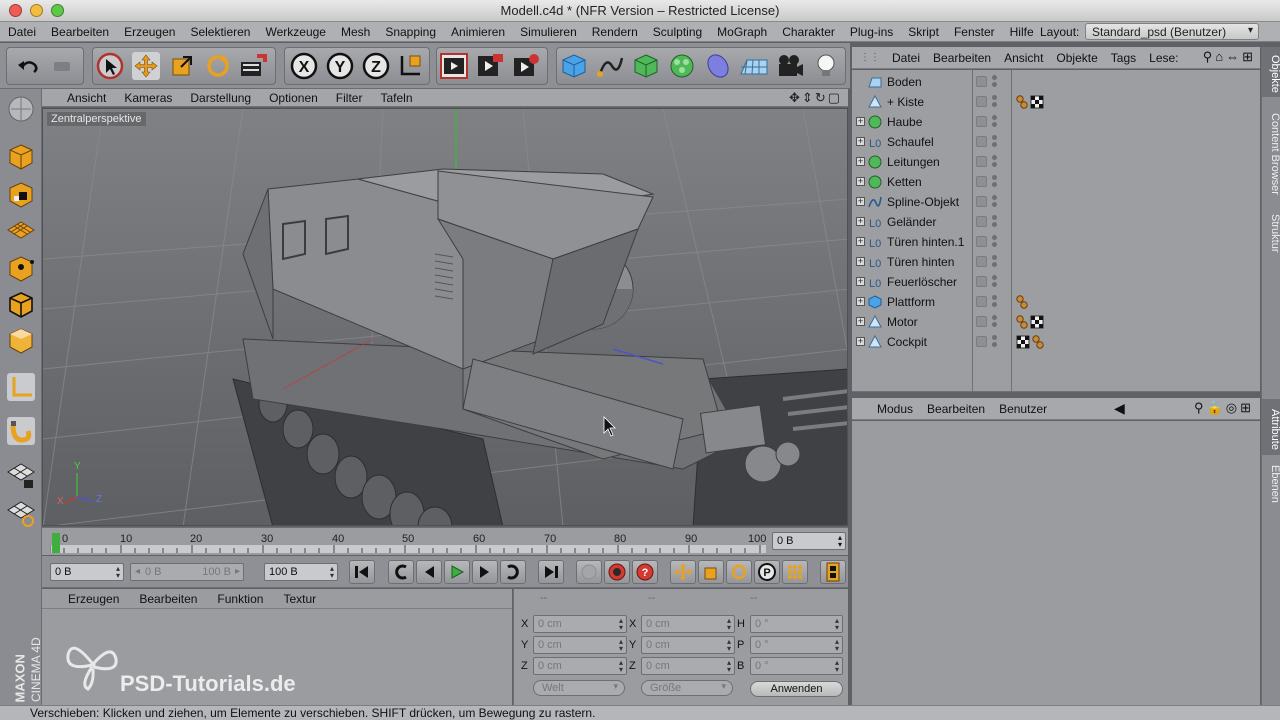 The width and height of the screenshot is (1280, 720). What do you see at coordinates (21, 305) in the screenshot?
I see `edges-mode-button` at bounding box center [21, 305].